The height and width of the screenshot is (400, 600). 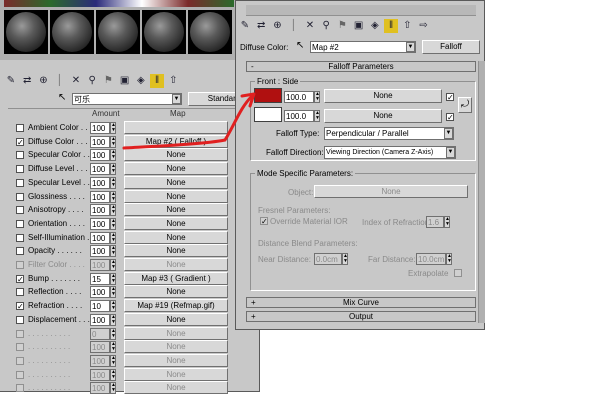 I want to click on annotation-arrow, so click(x=189, y=121).